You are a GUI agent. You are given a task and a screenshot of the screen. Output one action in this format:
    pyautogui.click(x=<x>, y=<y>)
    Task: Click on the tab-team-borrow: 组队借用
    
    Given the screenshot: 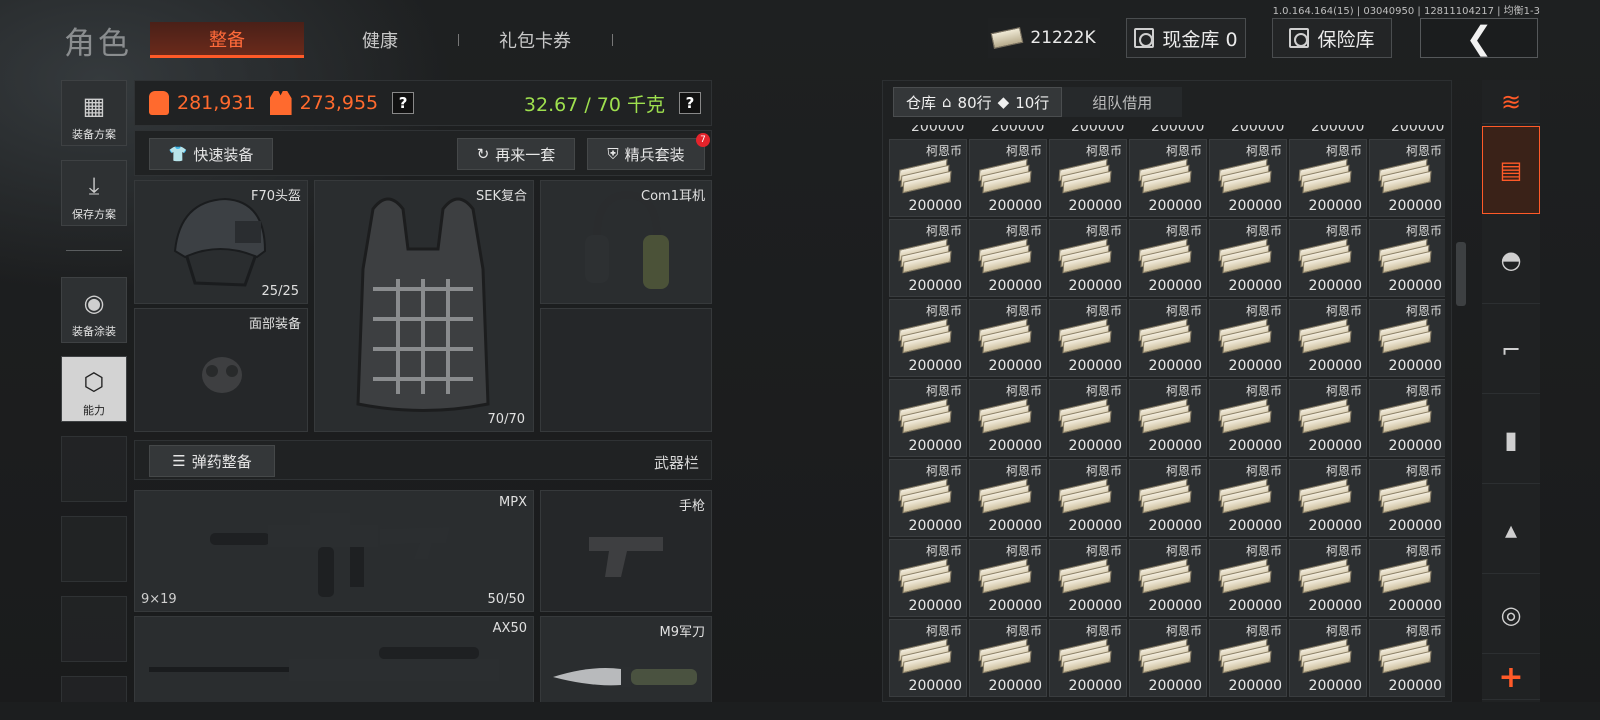 What is the action you would take?
    pyautogui.click(x=1122, y=102)
    